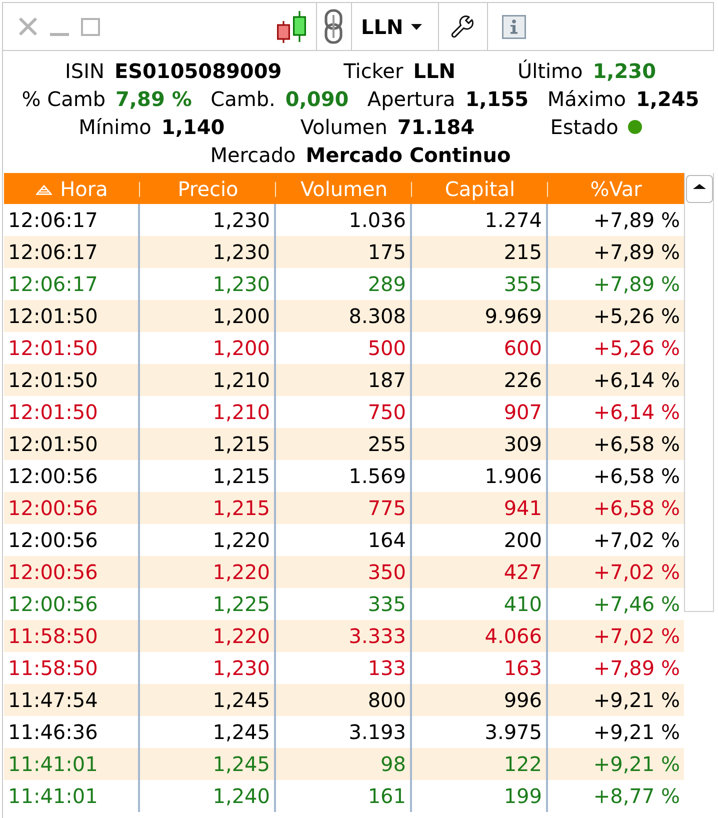 The width and height of the screenshot is (718, 818). I want to click on table-row: 11:58:50 1,220 3.333 4.066 +7,02 %, so click(344, 636).